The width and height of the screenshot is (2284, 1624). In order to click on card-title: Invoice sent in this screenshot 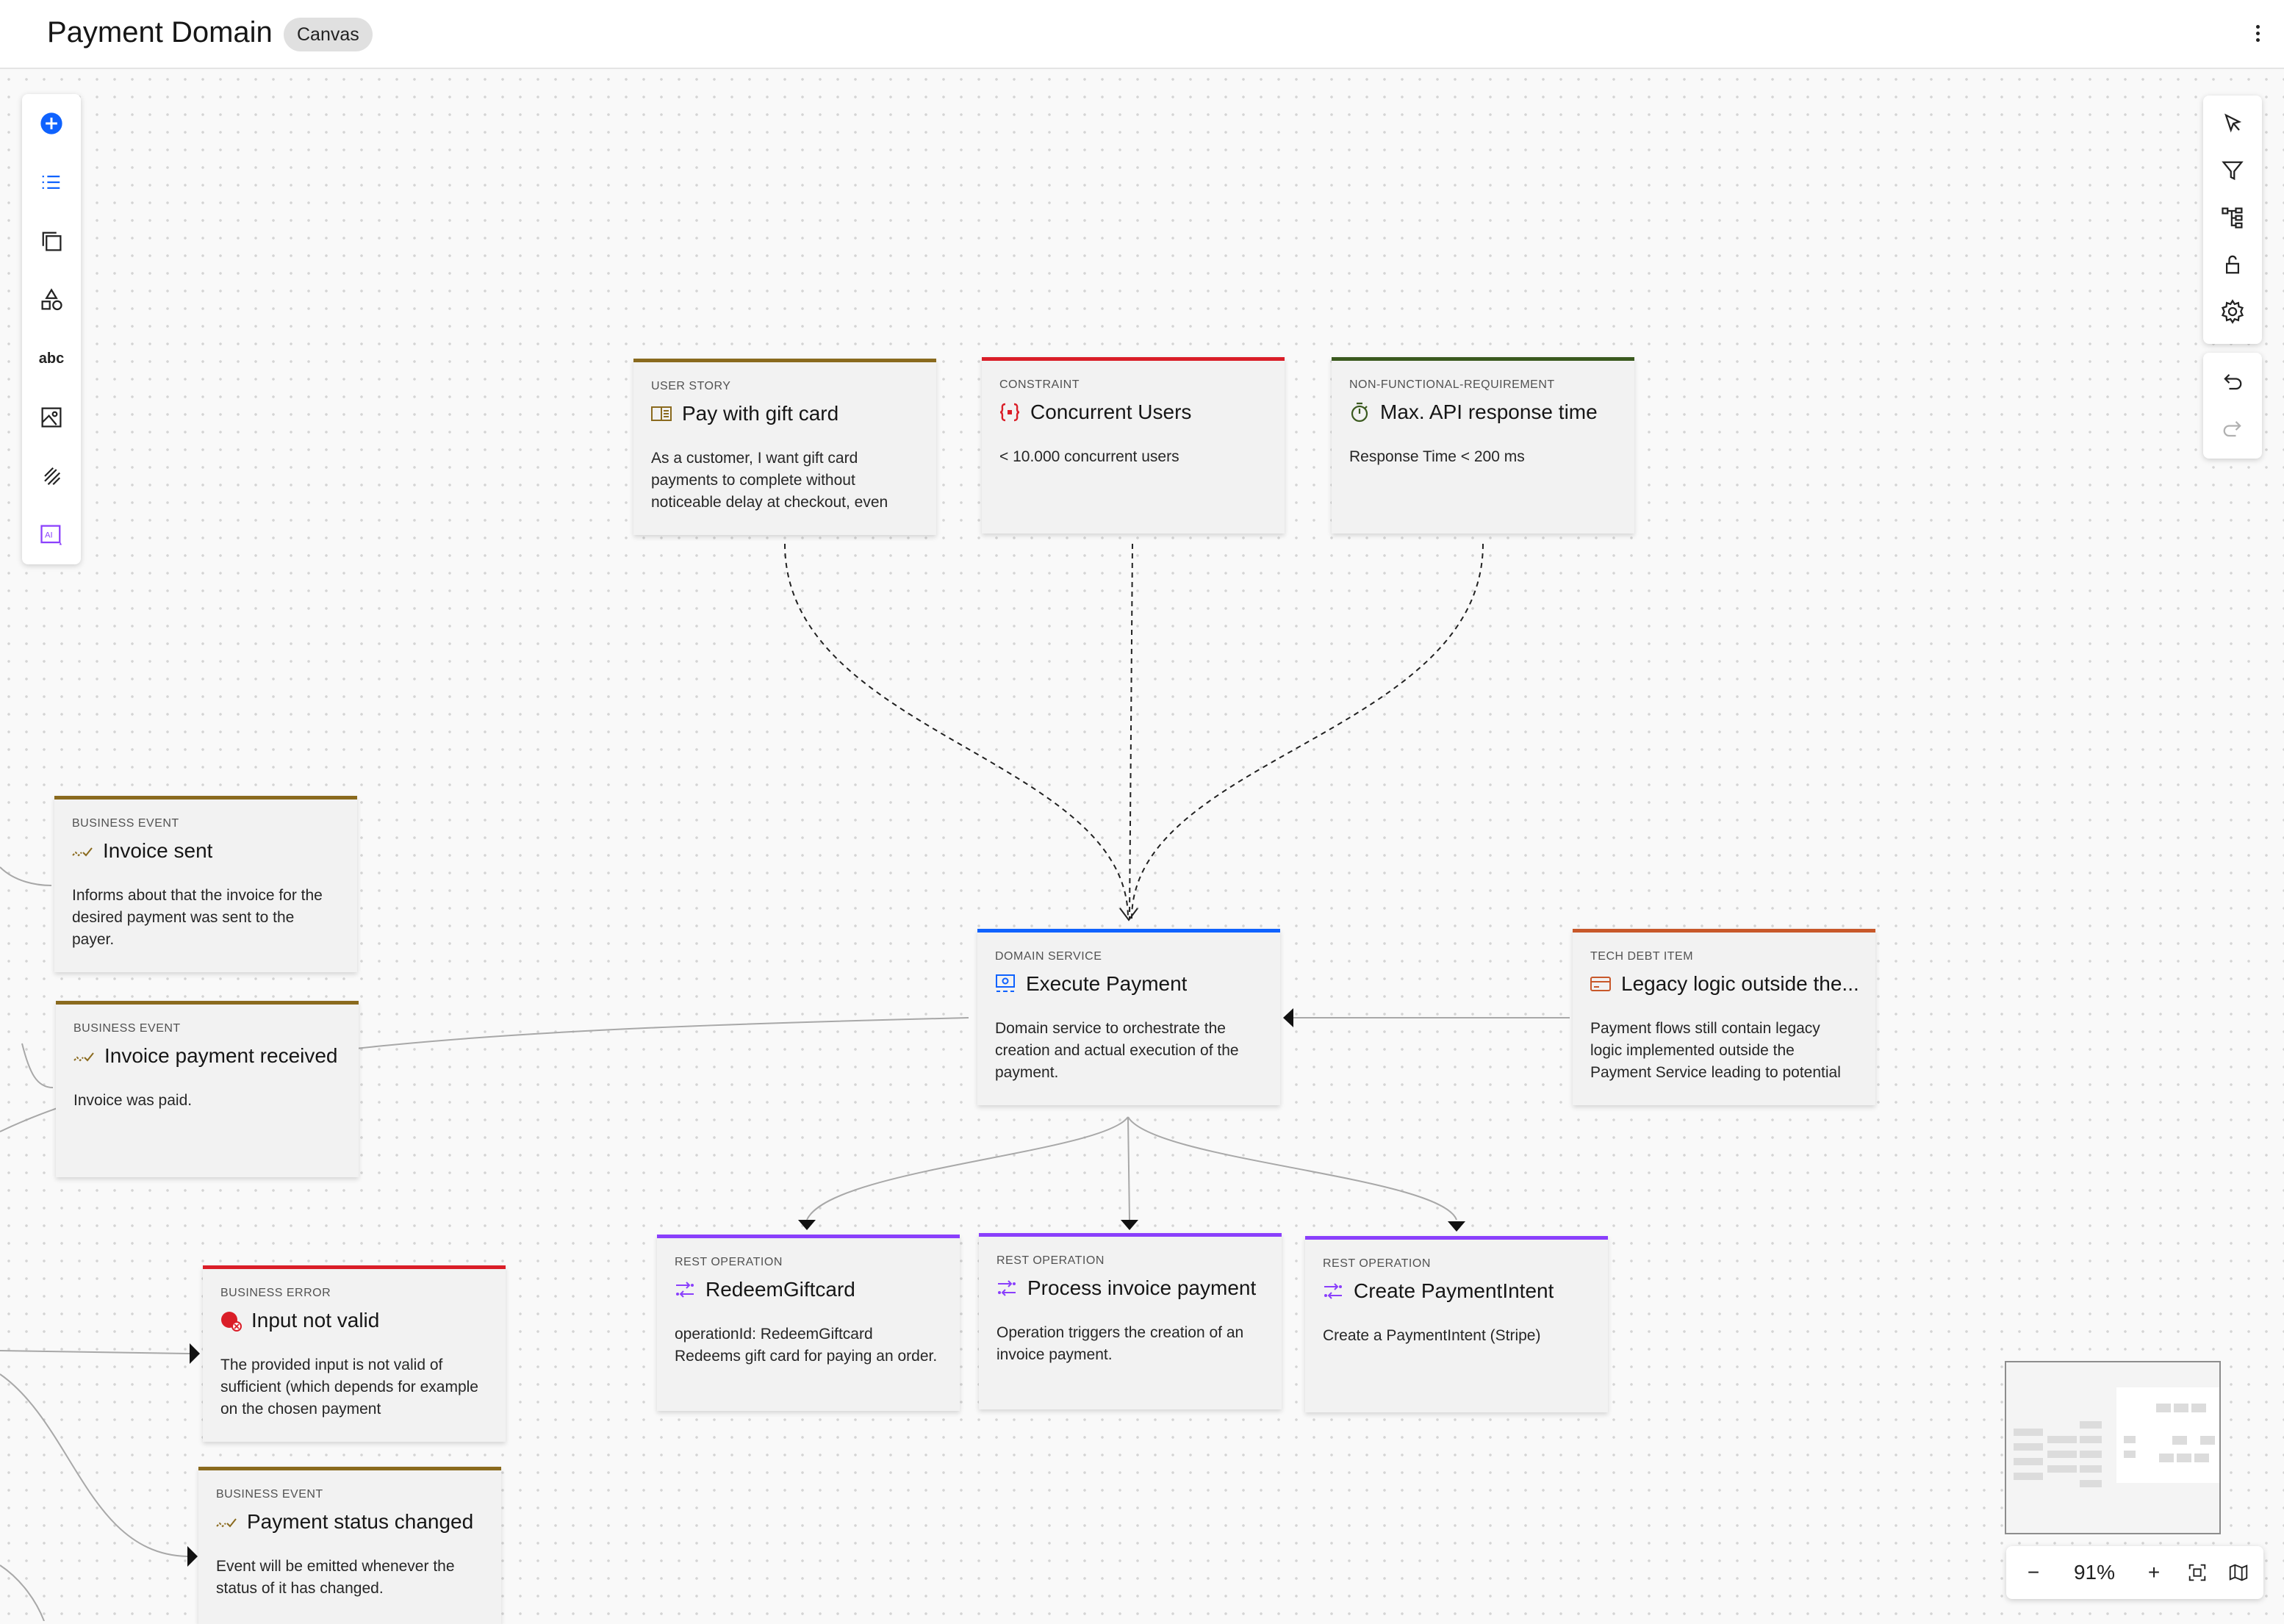, I will do `click(158, 850)`.